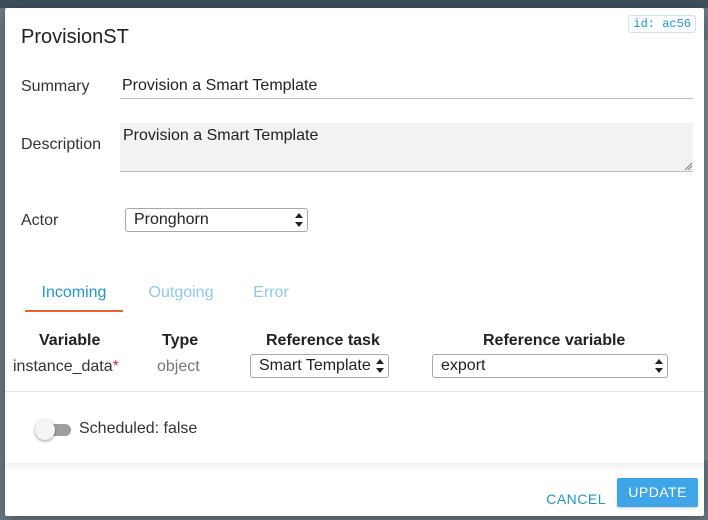  What do you see at coordinates (181, 293) in the screenshot?
I see `tab-outgoing: Outgoing` at bounding box center [181, 293].